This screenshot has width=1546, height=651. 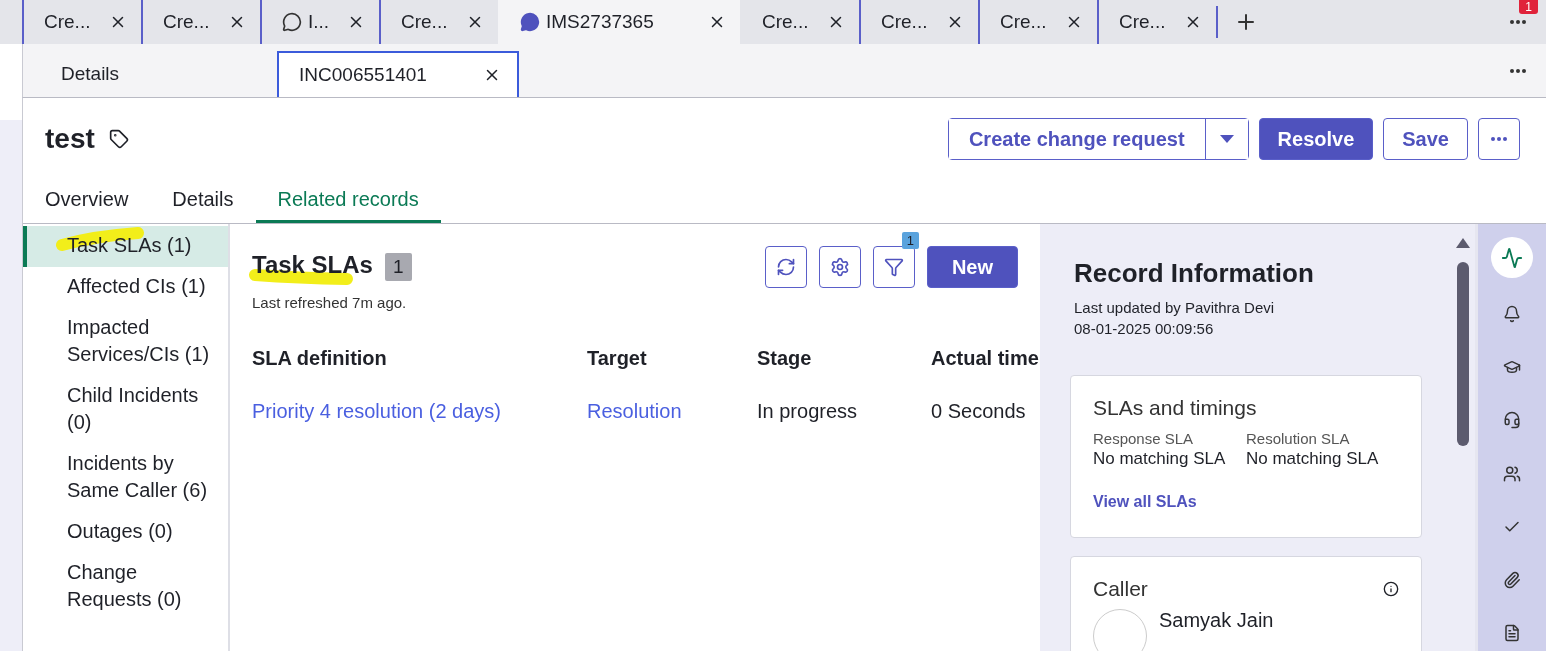 What do you see at coordinates (1175, 308) in the screenshot?
I see `updated-by-text: Last updated by Pavithra Devi` at bounding box center [1175, 308].